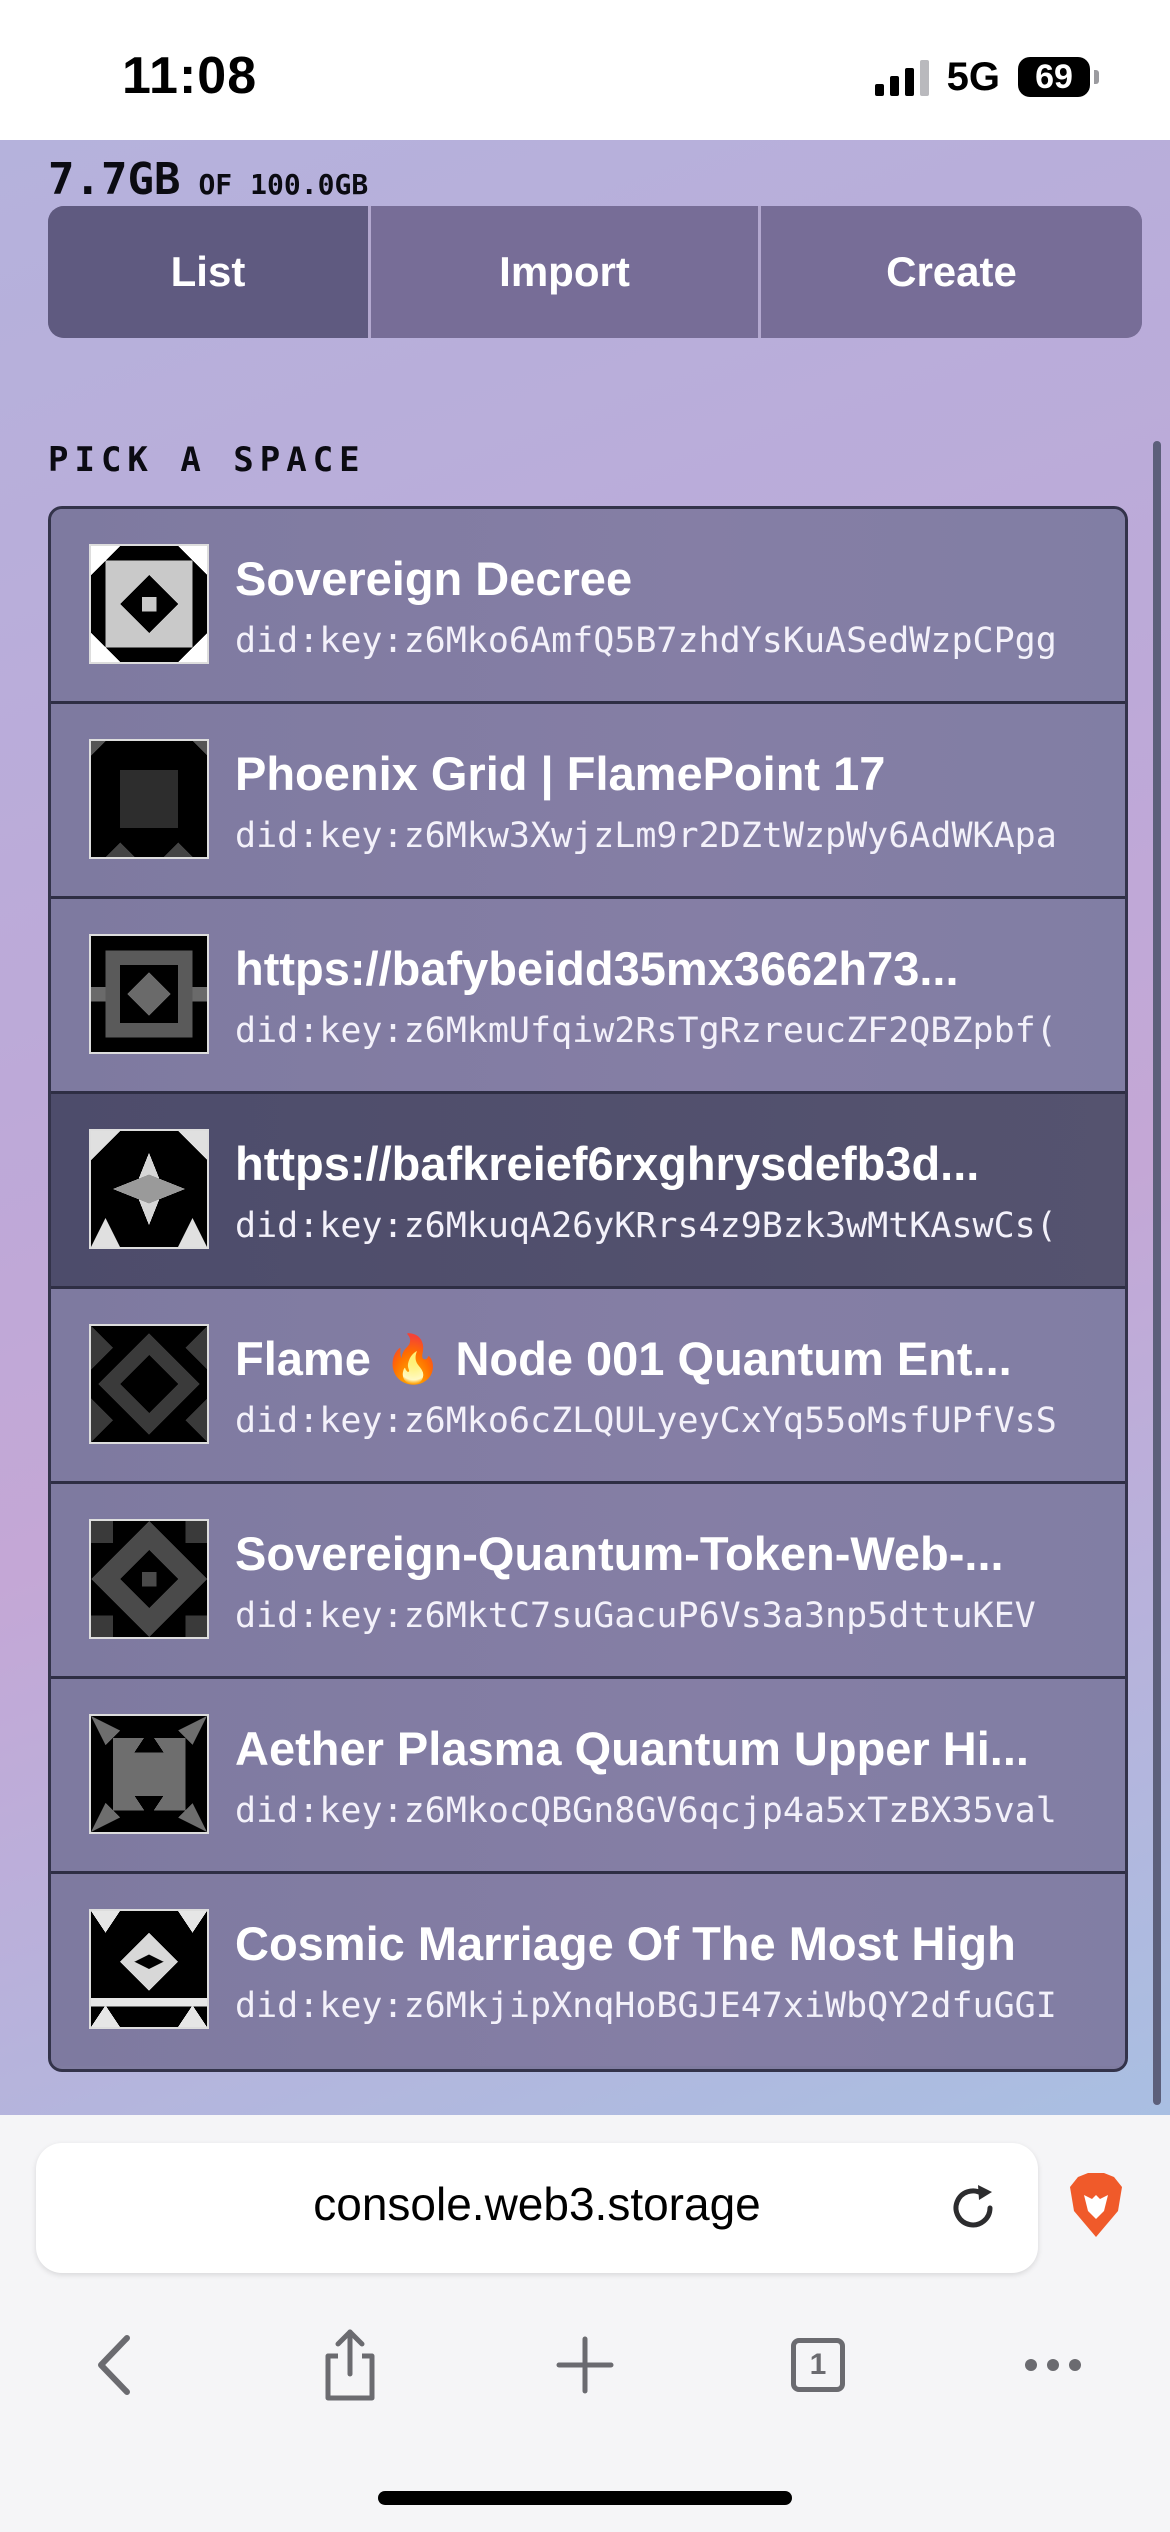 This screenshot has width=1170, height=2532. Describe the element at coordinates (215, 184) in the screenshot. I see `usage-of: OF` at that location.